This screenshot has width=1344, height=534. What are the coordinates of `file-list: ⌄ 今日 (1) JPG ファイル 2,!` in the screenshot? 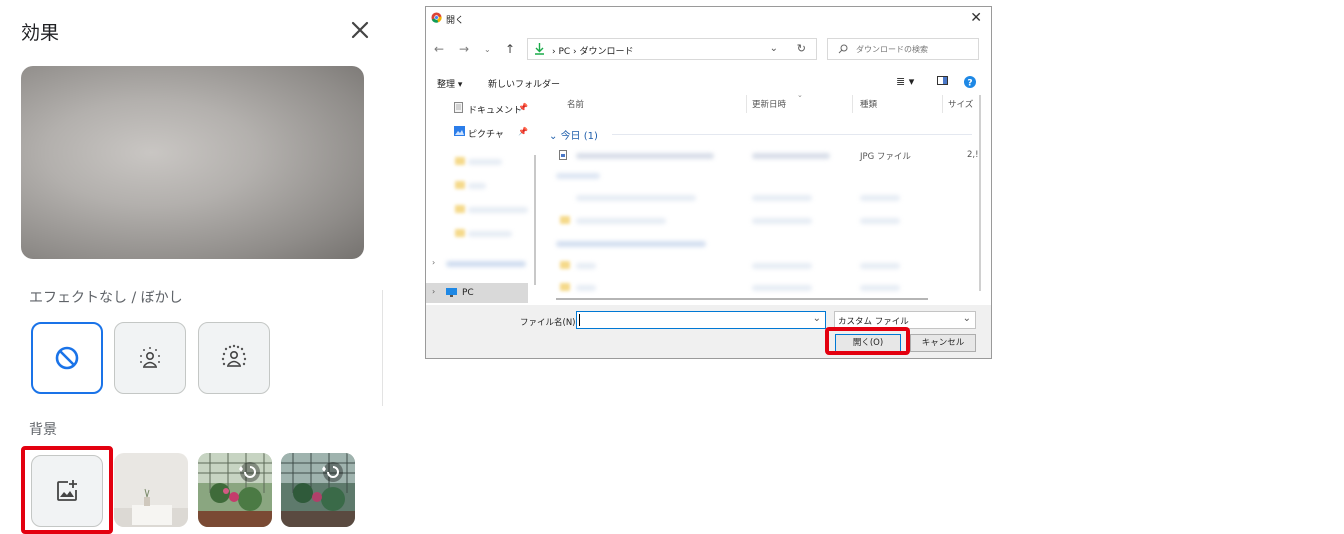 It's located at (760, 199).